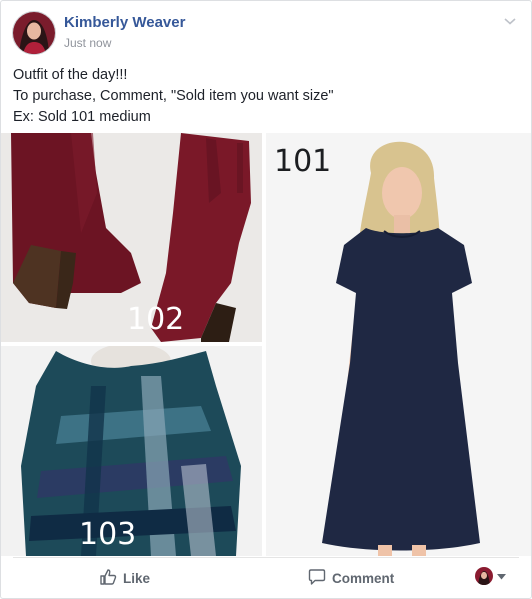 This screenshot has width=532, height=599. Describe the element at coordinates (266, 31) in the screenshot. I see `post-header: Kimberly Weaver Just now` at that location.